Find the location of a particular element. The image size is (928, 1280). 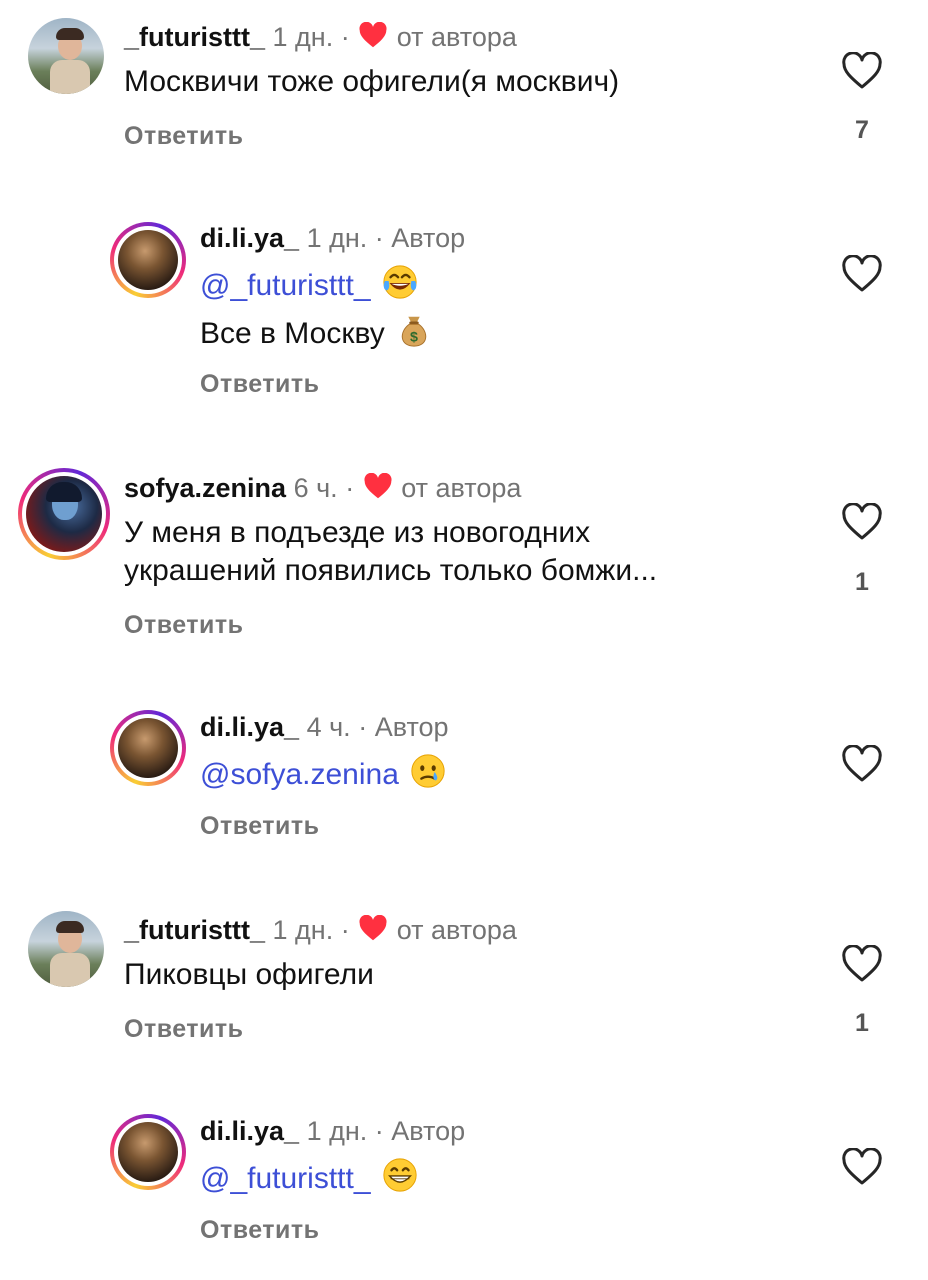

comment-text-line: Все в Москву is located at coordinates (292, 333).